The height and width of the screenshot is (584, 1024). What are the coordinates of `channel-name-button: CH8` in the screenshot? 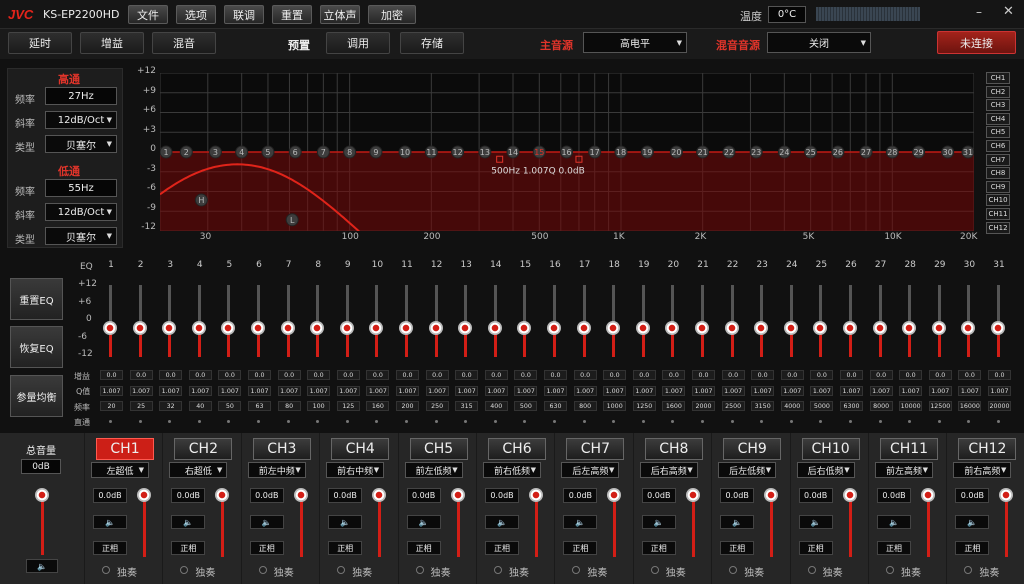 It's located at (673, 449).